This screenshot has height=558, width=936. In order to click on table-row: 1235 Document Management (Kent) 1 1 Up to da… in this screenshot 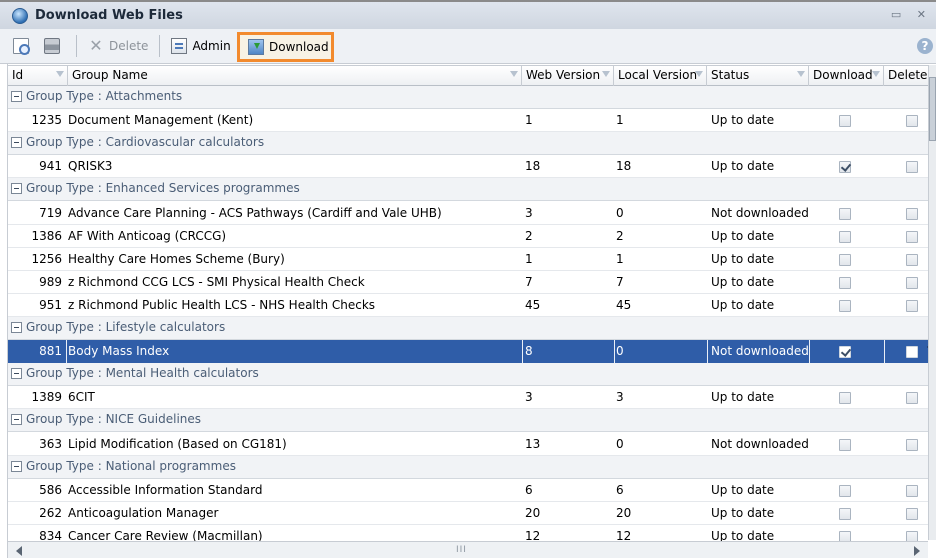, I will do `click(468, 120)`.